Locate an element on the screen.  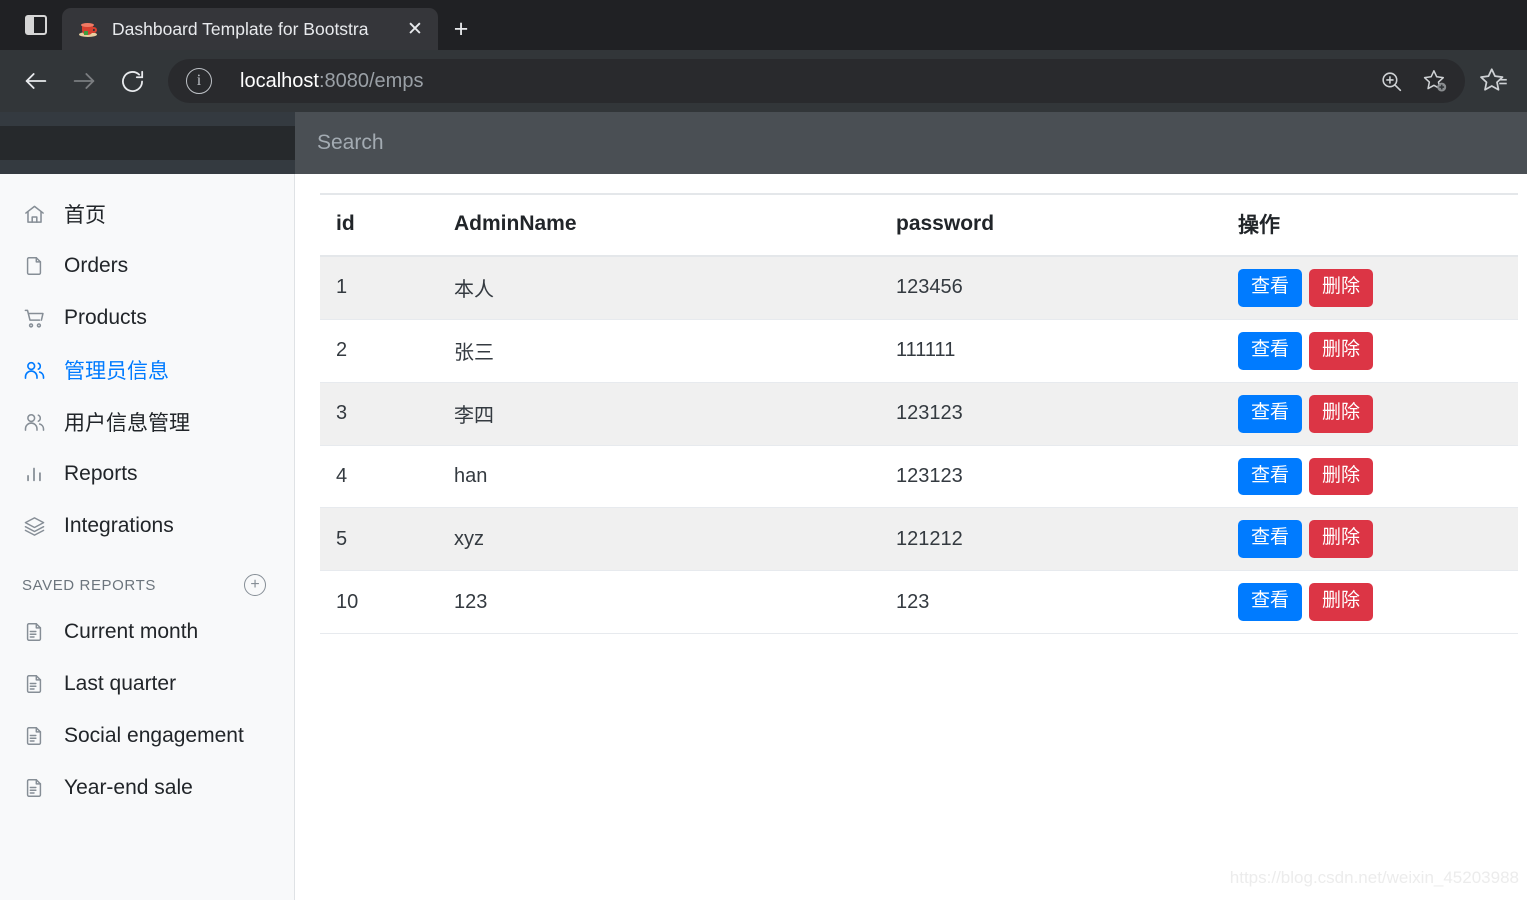
coffee-cup-icon is located at coordinates (88, 29).